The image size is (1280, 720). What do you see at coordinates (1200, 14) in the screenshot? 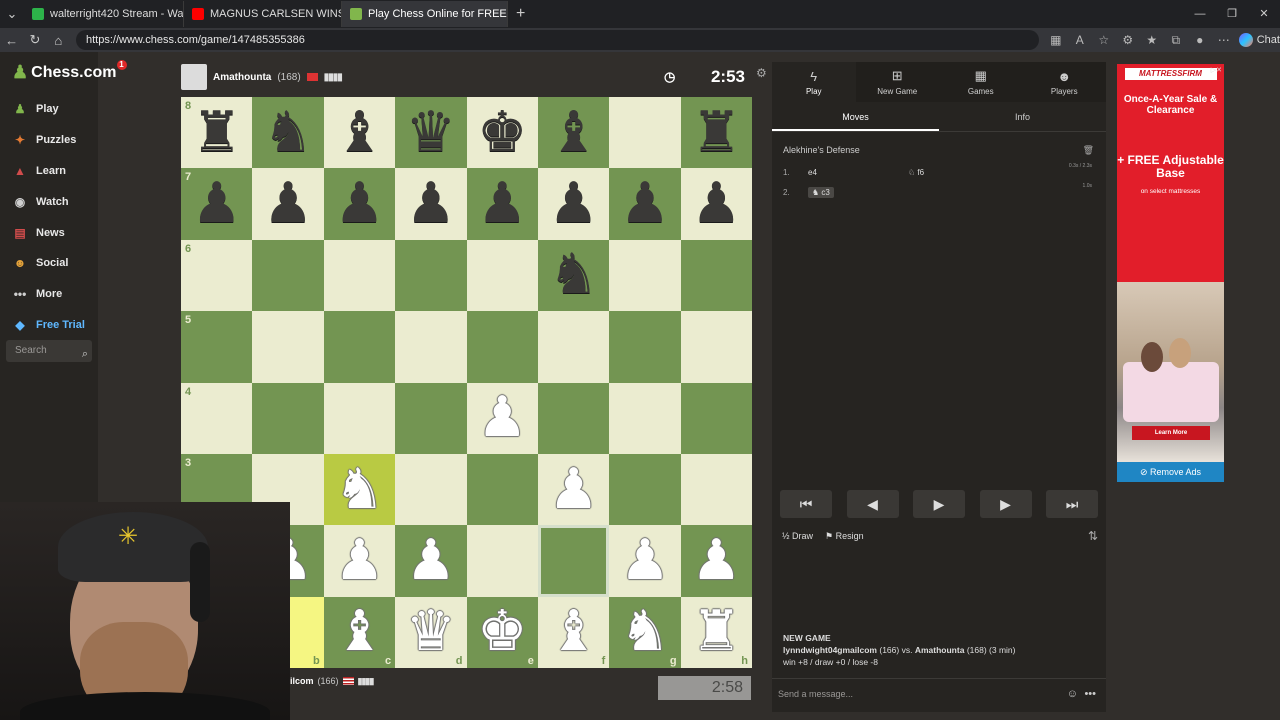
I see `minimize-icon: —` at bounding box center [1200, 14].